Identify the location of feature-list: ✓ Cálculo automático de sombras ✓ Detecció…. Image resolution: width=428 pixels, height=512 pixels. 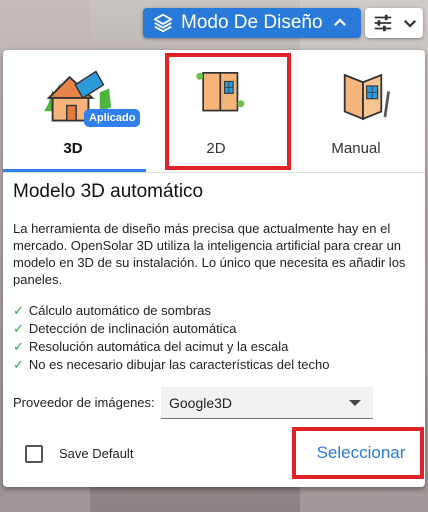
(171, 338).